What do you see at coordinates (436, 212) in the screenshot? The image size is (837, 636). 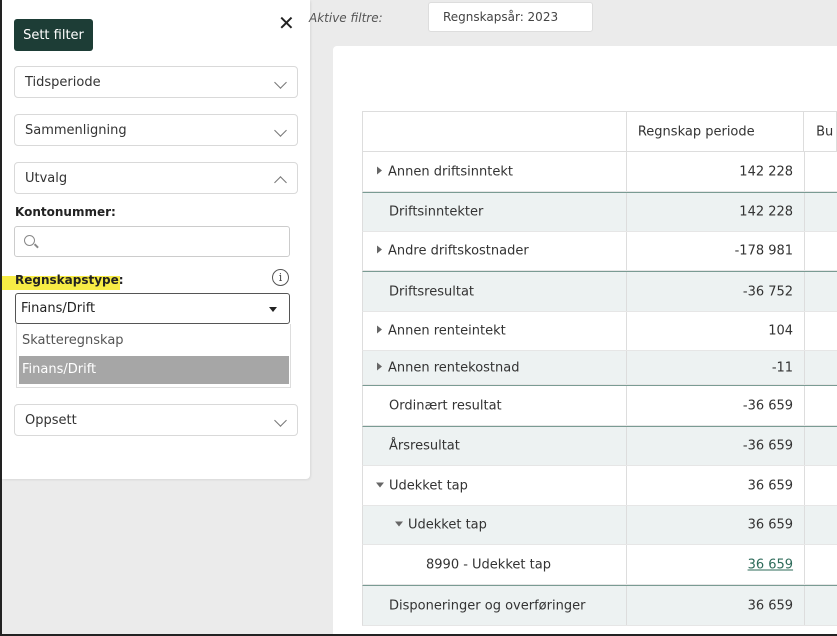 I see `row-label: Driftsinntekter` at bounding box center [436, 212].